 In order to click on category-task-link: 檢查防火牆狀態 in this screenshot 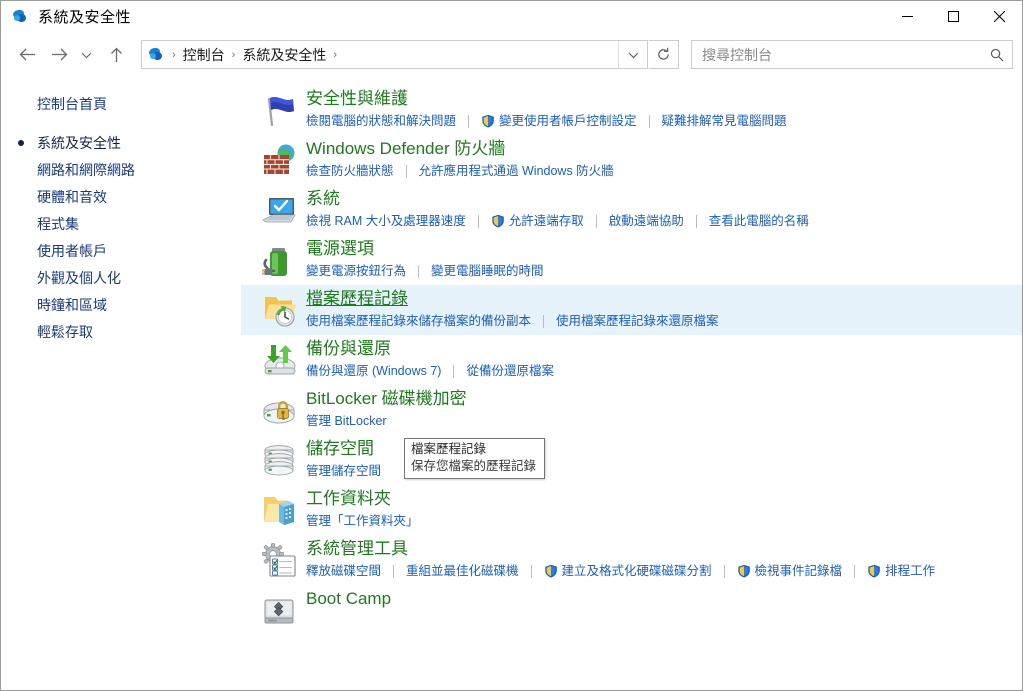, I will do `click(350, 171)`.